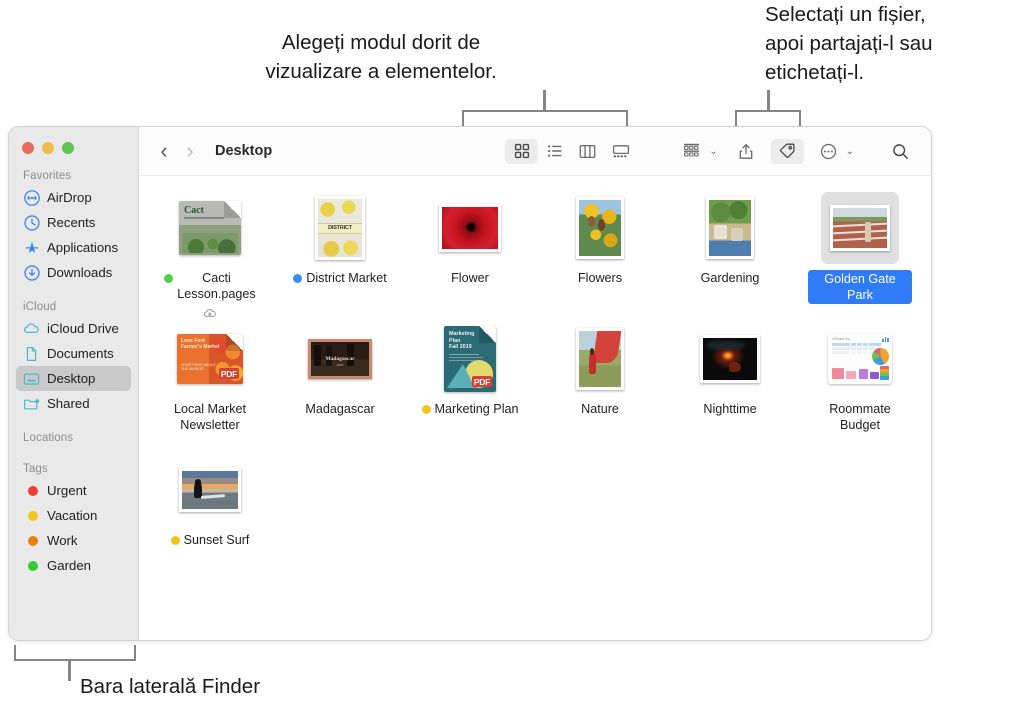  Describe the element at coordinates (210, 257) in the screenshot. I see `file-item: Cact Cacti Lesson.pages` at that location.